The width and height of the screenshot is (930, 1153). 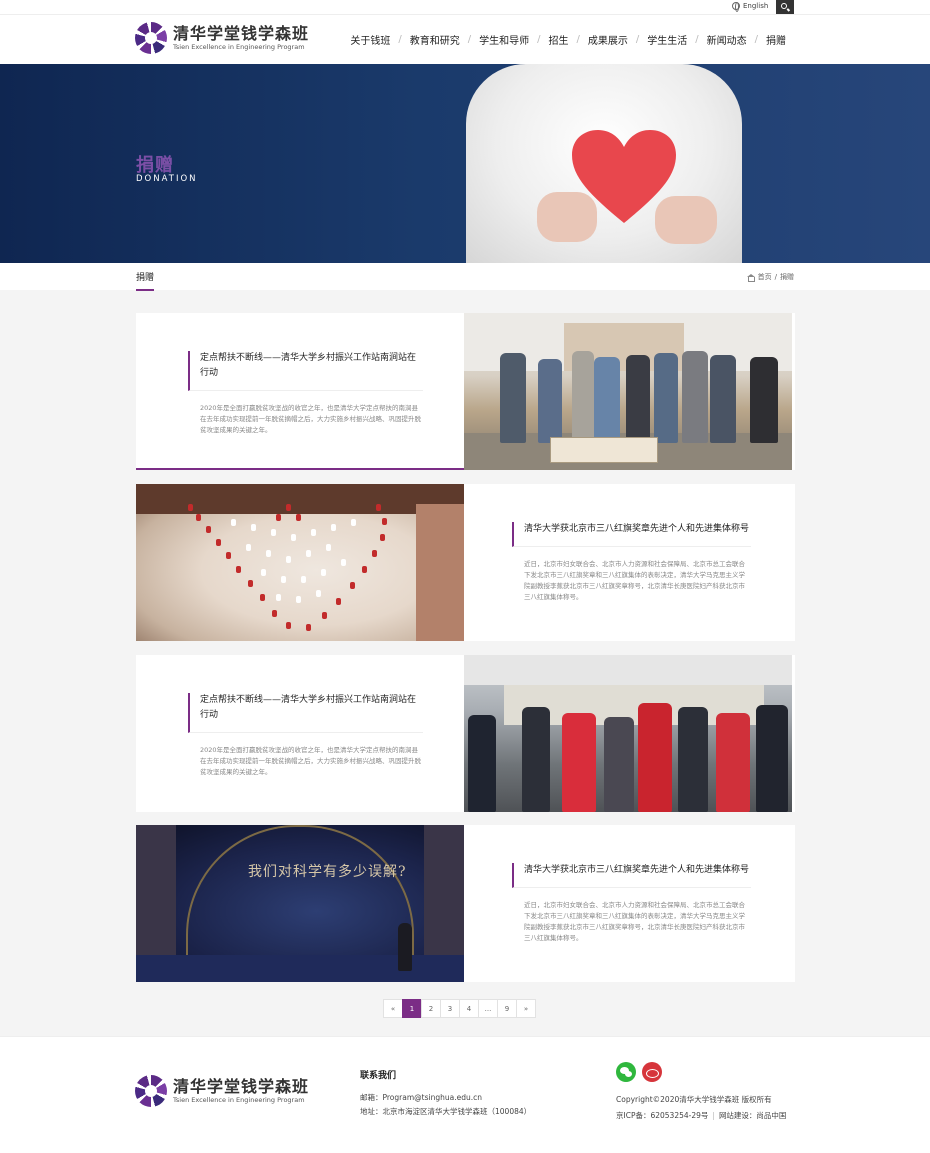 What do you see at coordinates (567, 217) in the screenshot?
I see `banner-hand-left` at bounding box center [567, 217].